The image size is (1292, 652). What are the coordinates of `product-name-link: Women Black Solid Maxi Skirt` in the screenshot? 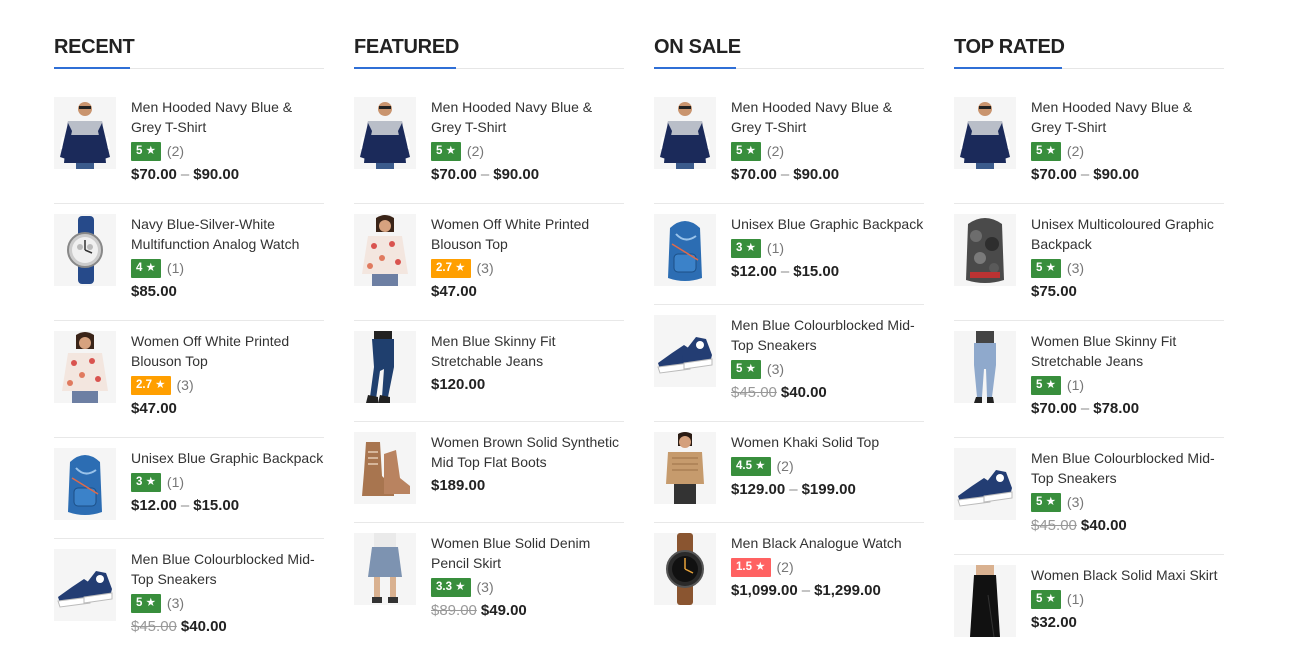 It's located at (1124, 575).